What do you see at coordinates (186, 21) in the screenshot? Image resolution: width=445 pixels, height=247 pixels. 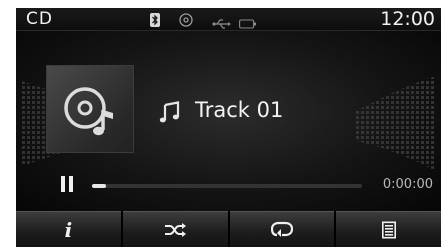 I see `disc-icon` at bounding box center [186, 21].